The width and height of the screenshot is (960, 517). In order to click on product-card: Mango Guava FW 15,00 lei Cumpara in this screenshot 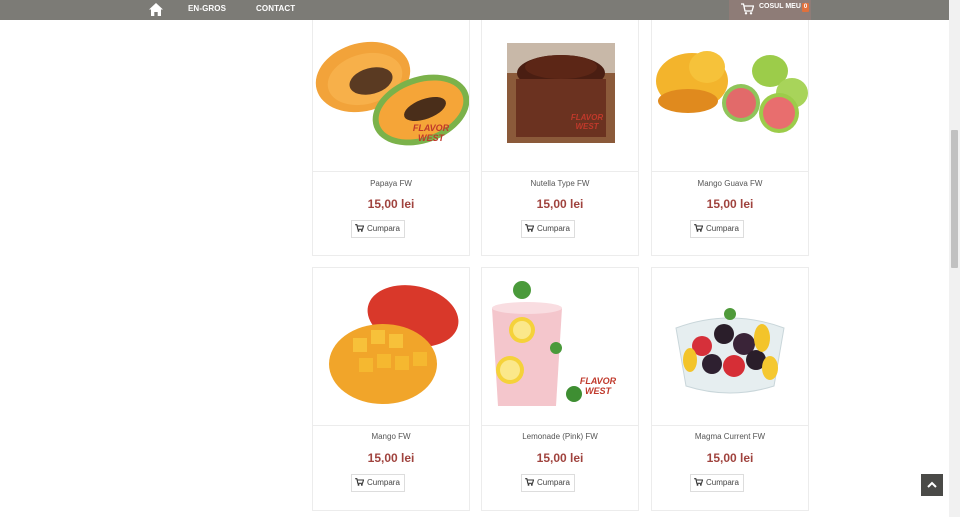, I will do `click(730, 135)`.